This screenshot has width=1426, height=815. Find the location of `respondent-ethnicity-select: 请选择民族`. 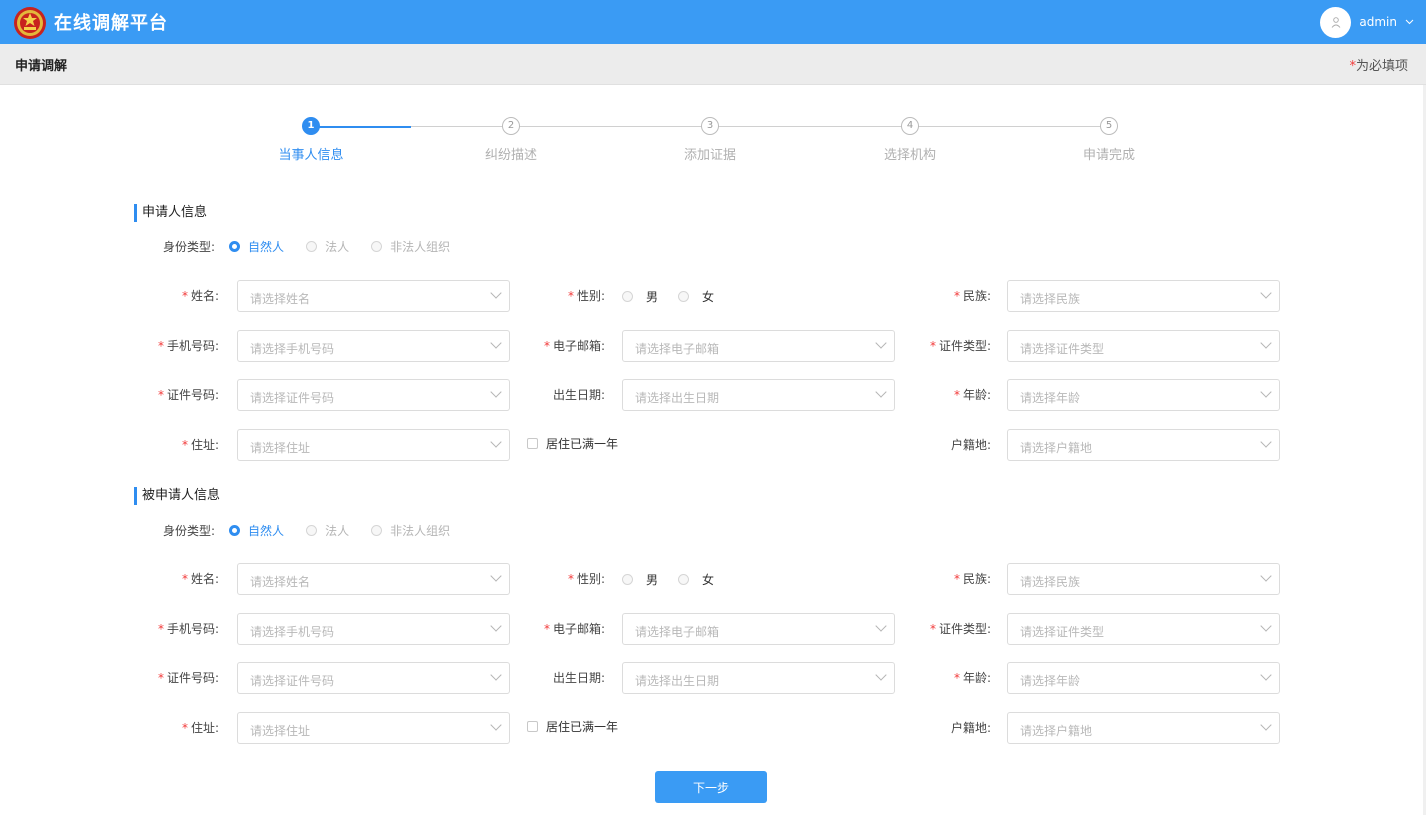

respondent-ethnicity-select: 请选择民族 is located at coordinates (1143, 579).